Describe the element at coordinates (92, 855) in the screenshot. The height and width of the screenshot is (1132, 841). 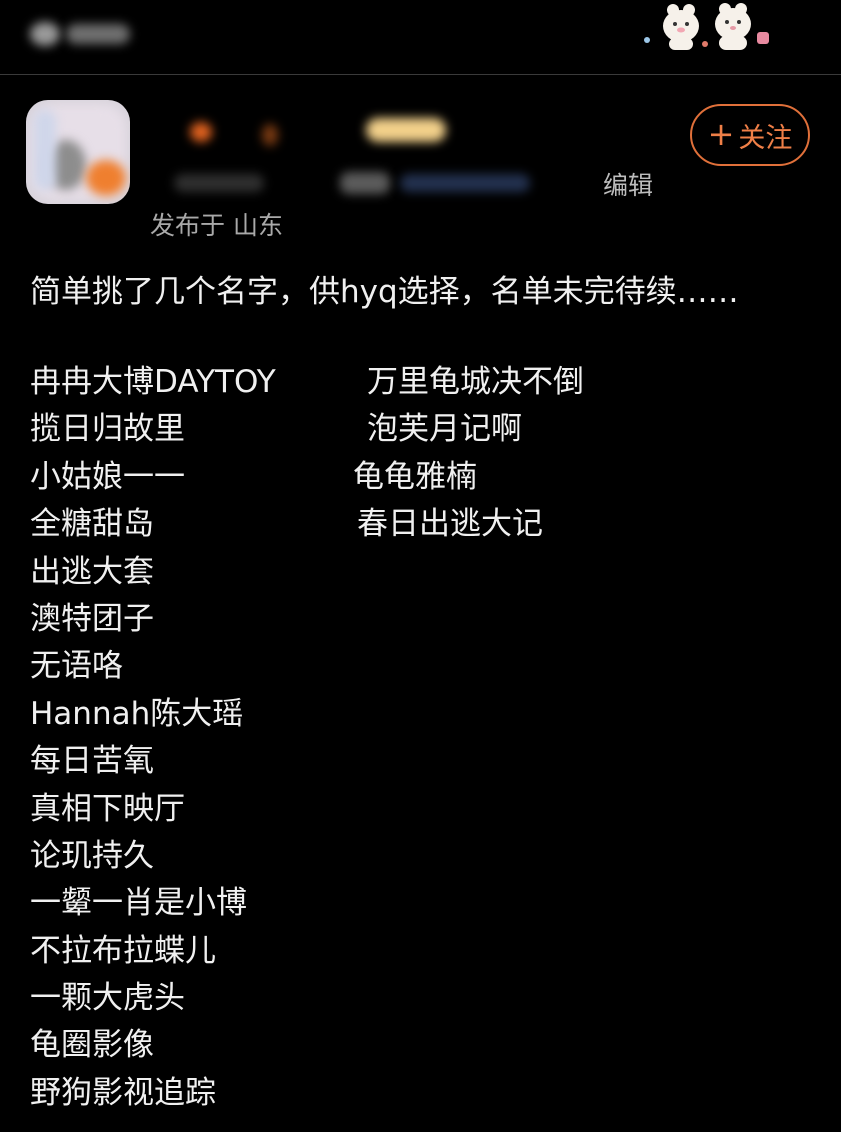
I see `name-list-item: 论玑持久` at that location.